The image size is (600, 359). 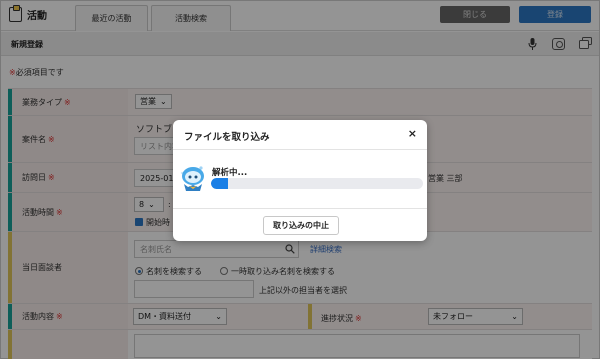 I want to click on robot-icon, so click(x=192, y=178).